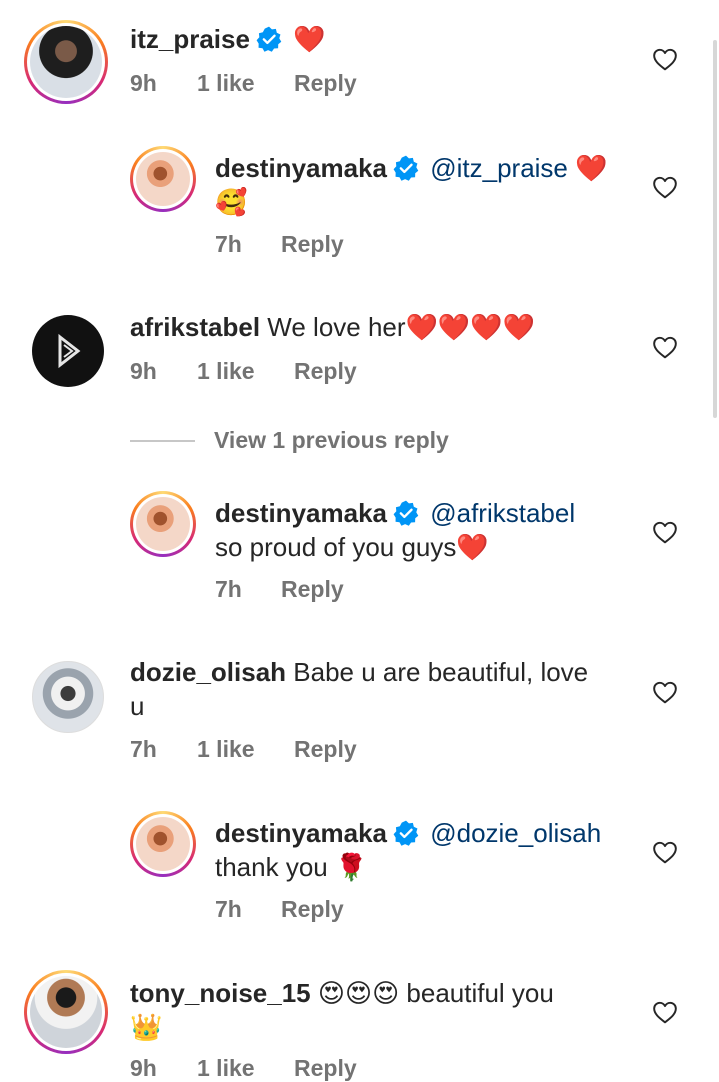 The image size is (719, 1082). What do you see at coordinates (146, 1027) in the screenshot?
I see `comment-text-line2: 👑` at bounding box center [146, 1027].